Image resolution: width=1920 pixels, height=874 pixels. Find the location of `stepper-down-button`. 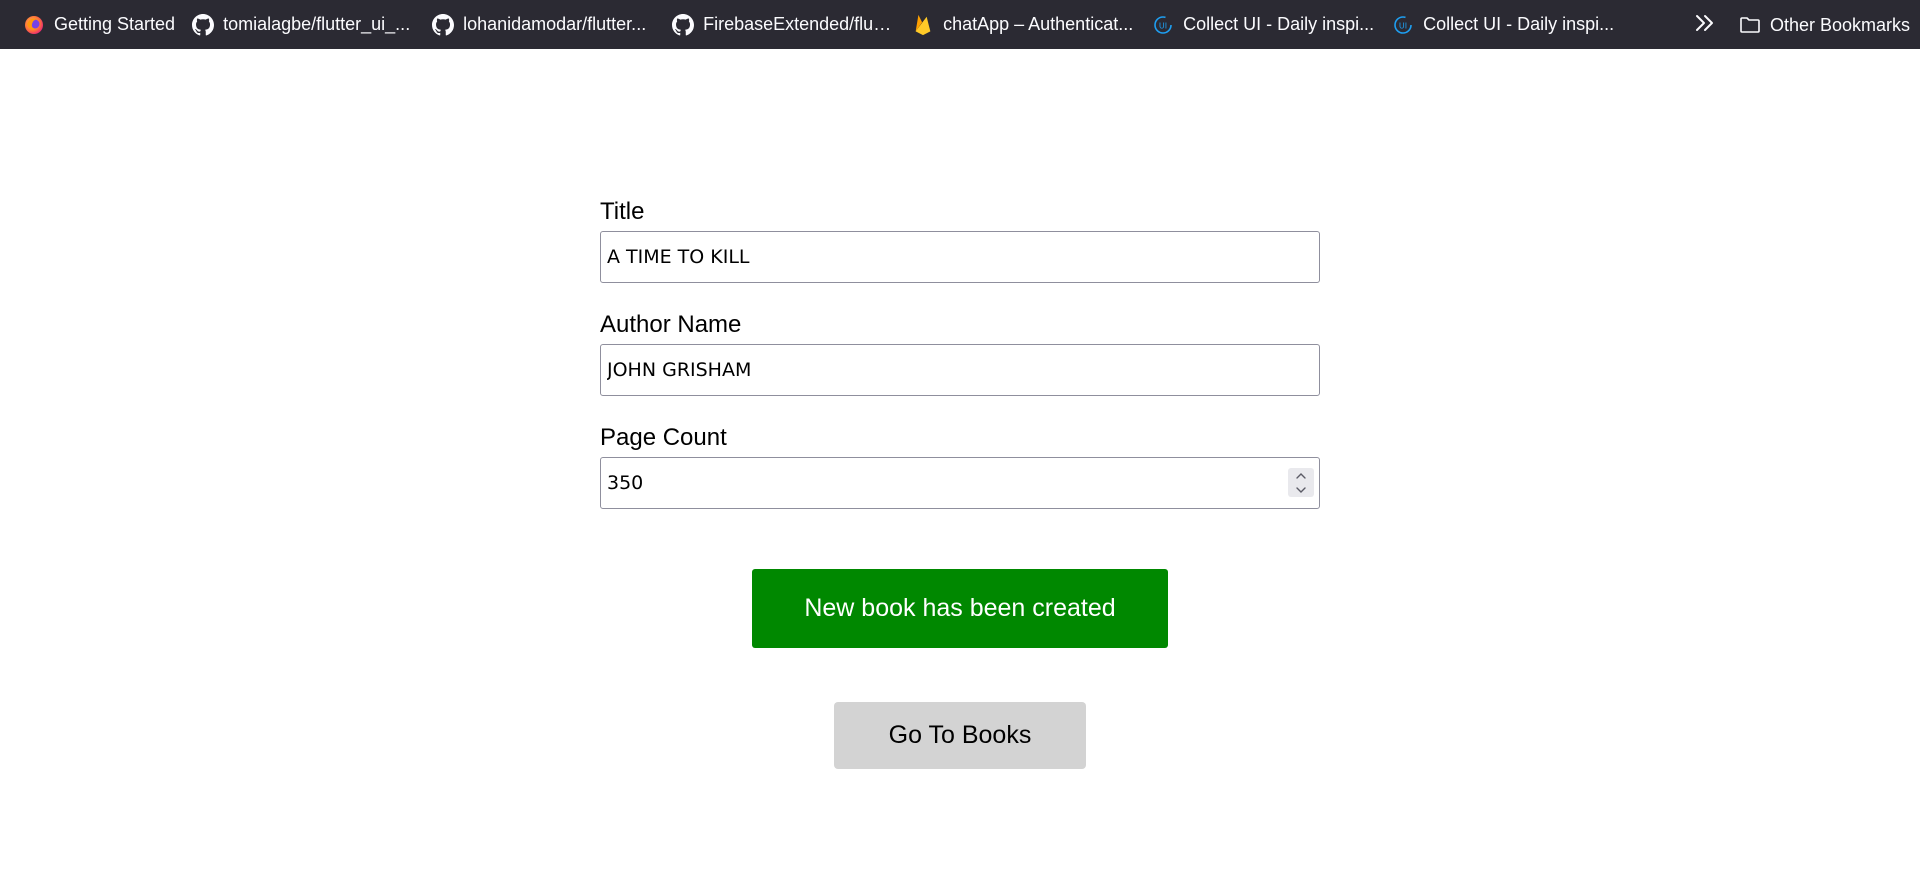

stepper-down-button is located at coordinates (1301, 490).